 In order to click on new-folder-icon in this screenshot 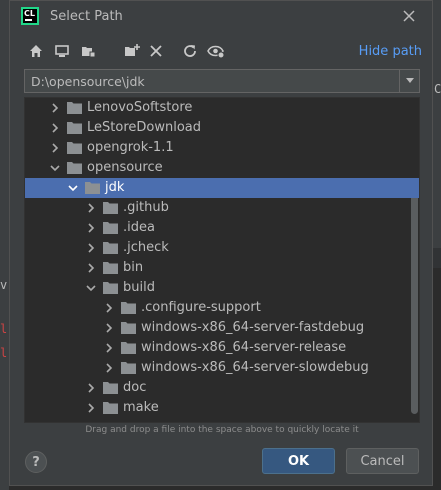, I will do `click(132, 50)`.